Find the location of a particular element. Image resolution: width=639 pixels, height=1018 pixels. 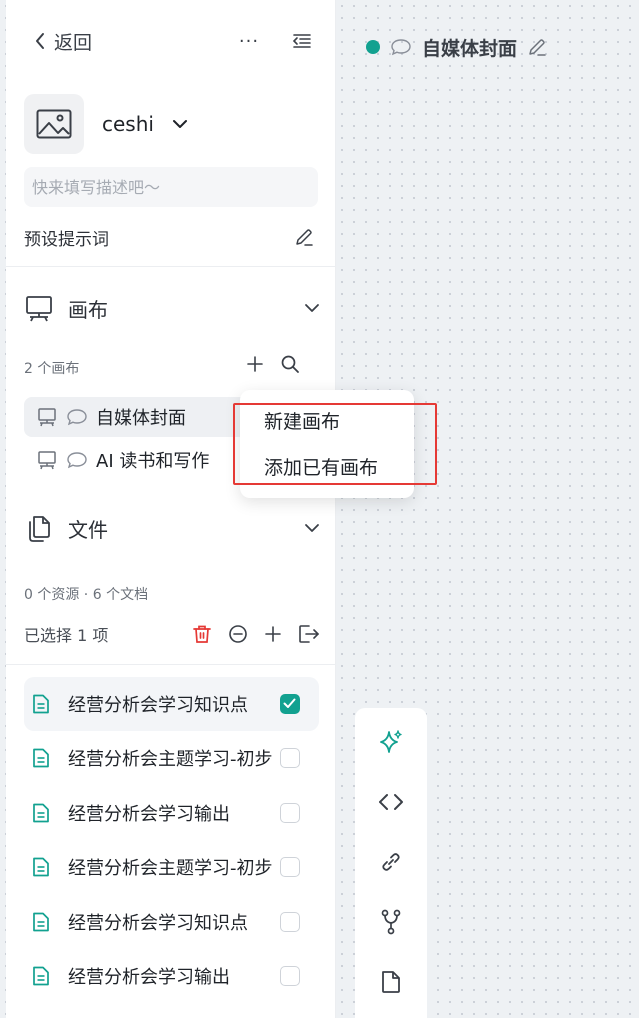

file-tools: 已选择 1 项 is located at coordinates (172, 634).